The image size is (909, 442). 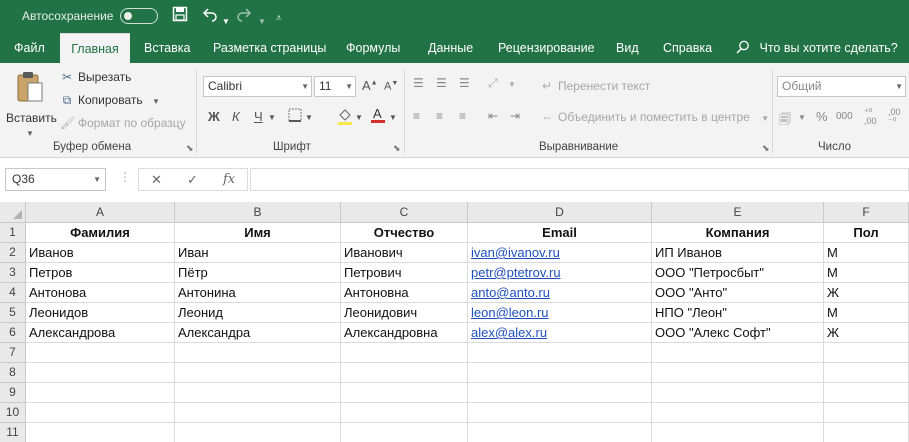 I want to click on clipboard-launcher-icon: ⬊, so click(x=190, y=148).